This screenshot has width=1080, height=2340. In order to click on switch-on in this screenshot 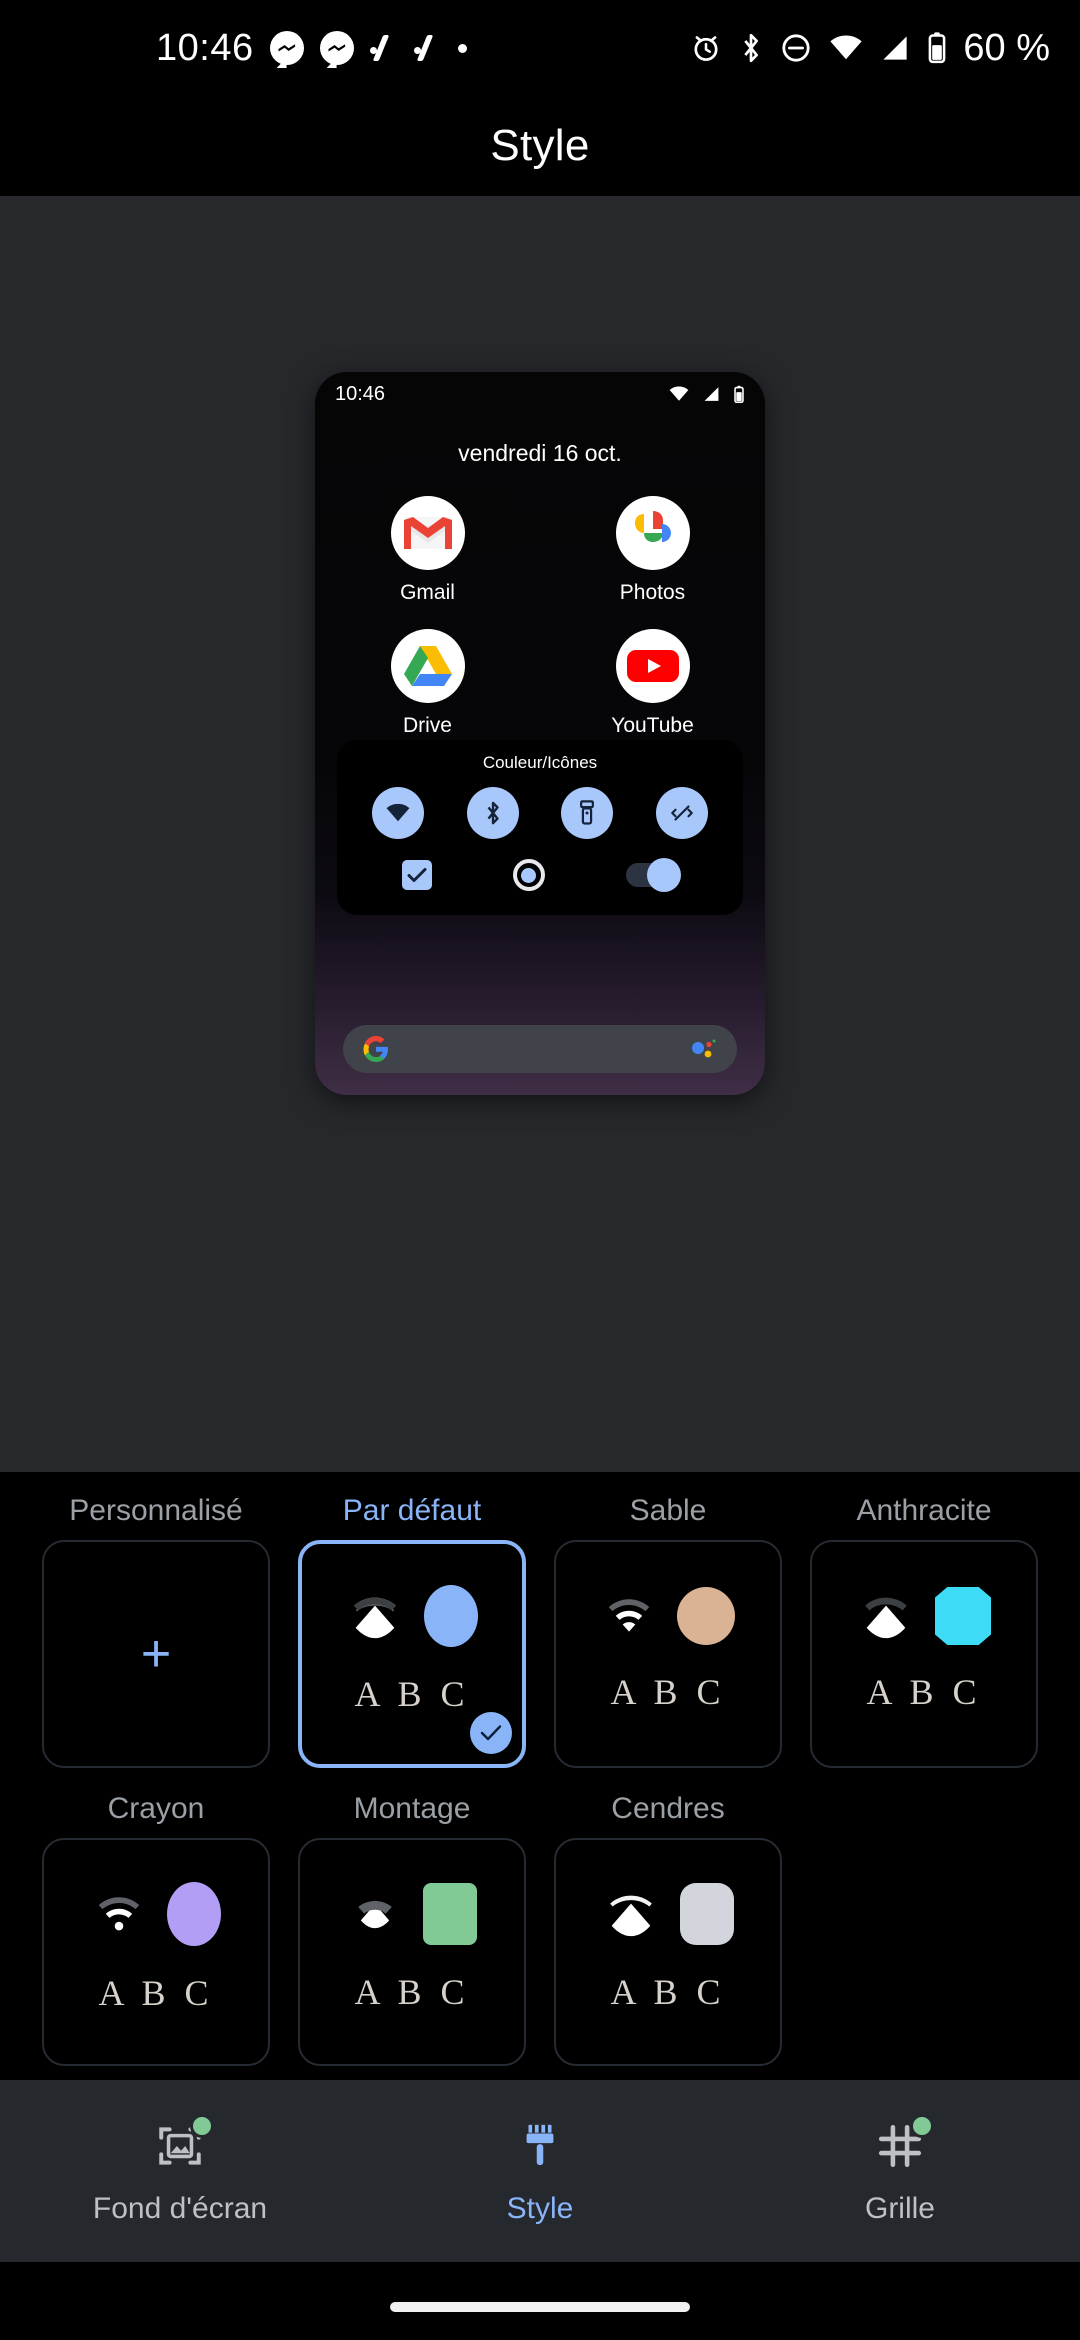, I will do `click(654, 875)`.